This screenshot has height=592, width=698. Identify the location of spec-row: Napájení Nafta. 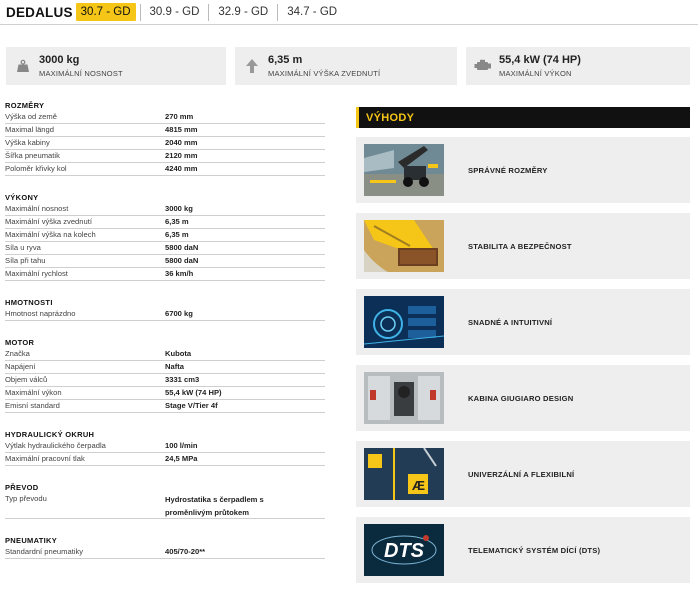
(165, 367).